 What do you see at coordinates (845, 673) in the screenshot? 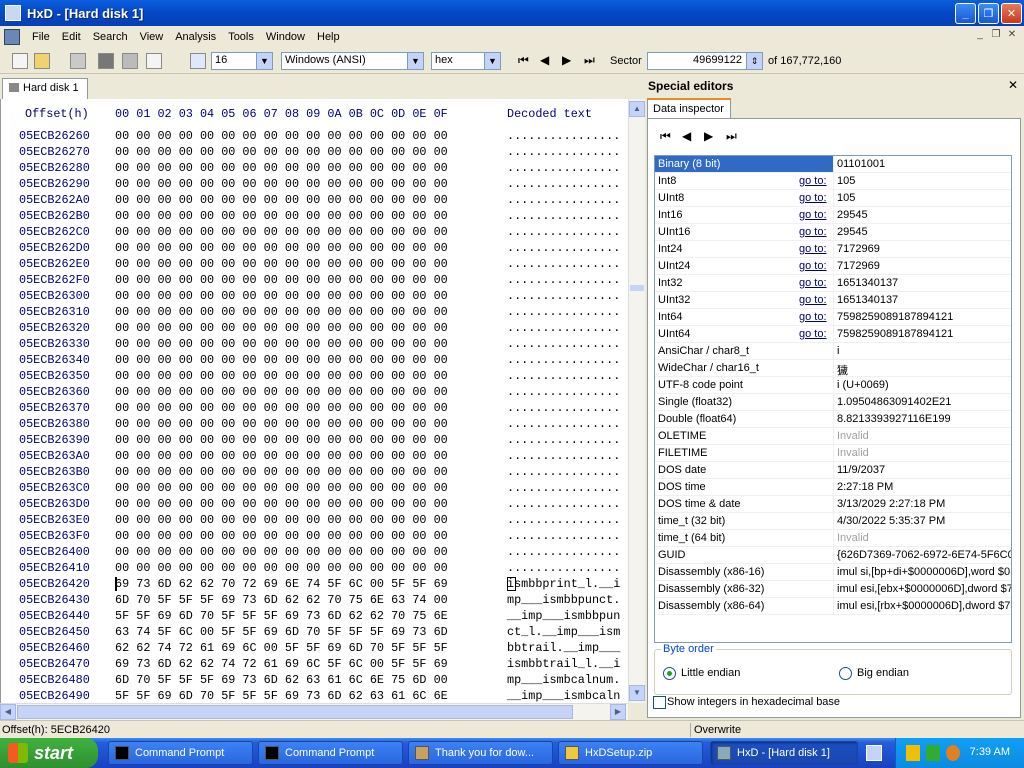
I see `big-endian-radio` at bounding box center [845, 673].